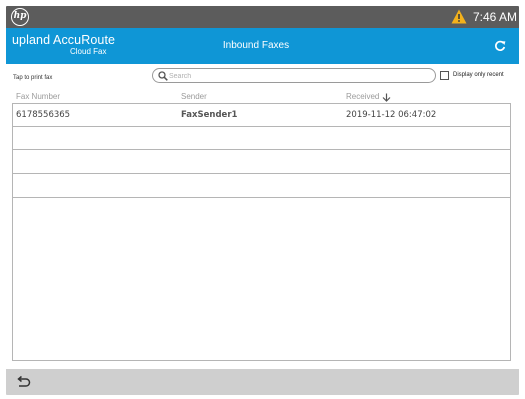 The image size is (525, 399). What do you see at coordinates (362, 96) in the screenshot?
I see `column-header-received: Received` at bounding box center [362, 96].